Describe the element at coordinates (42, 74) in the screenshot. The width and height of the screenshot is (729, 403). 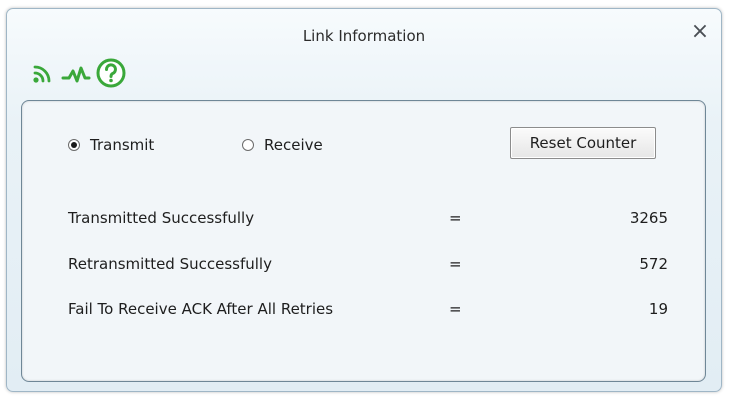
I see `signal-icon` at that location.